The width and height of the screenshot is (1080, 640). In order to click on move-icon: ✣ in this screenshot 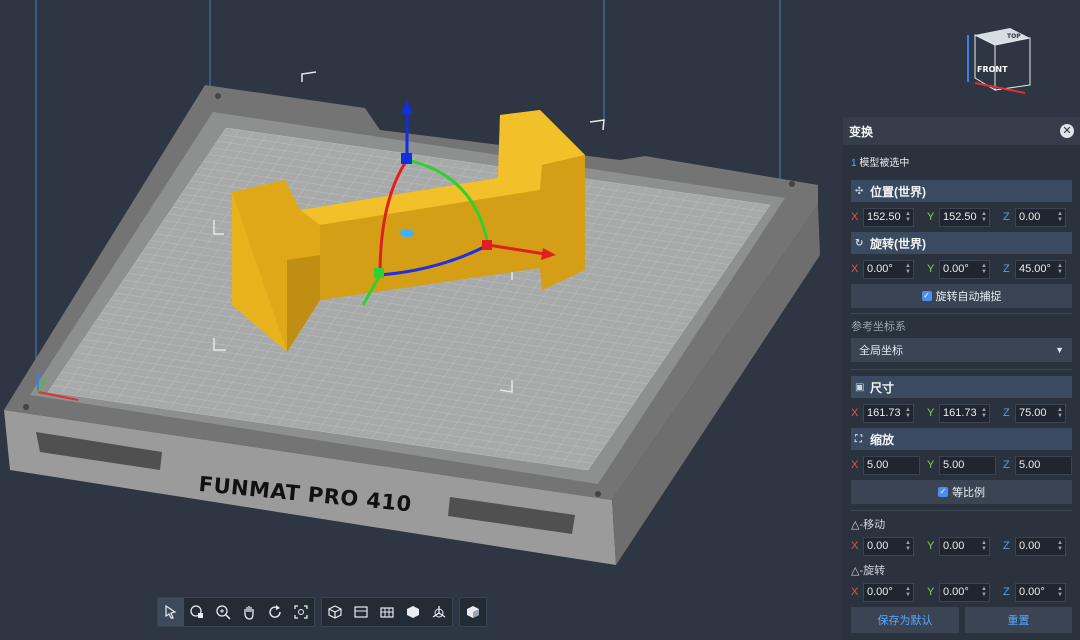, I will do `click(859, 191)`.